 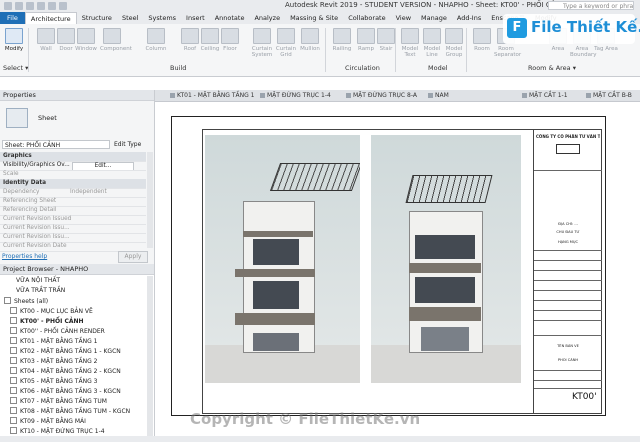 What do you see at coordinates (310, 49) in the screenshot?
I see `tool-label: Mullion` at bounding box center [310, 49].